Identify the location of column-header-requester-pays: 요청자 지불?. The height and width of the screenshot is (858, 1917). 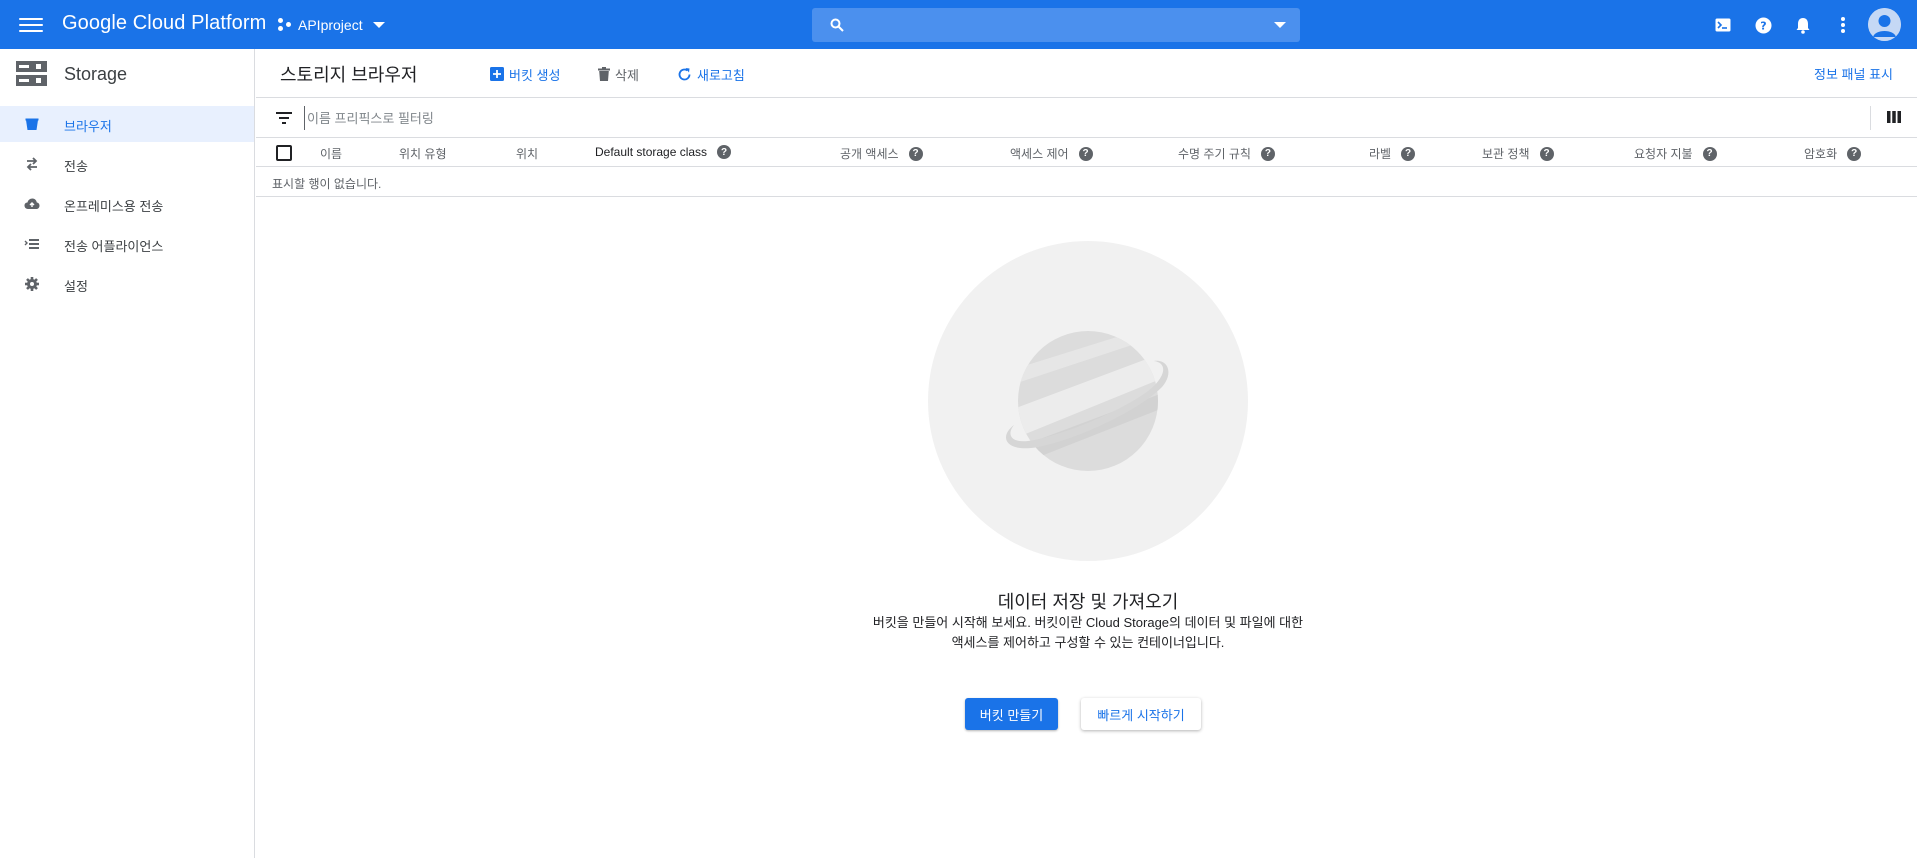
(1675, 153).